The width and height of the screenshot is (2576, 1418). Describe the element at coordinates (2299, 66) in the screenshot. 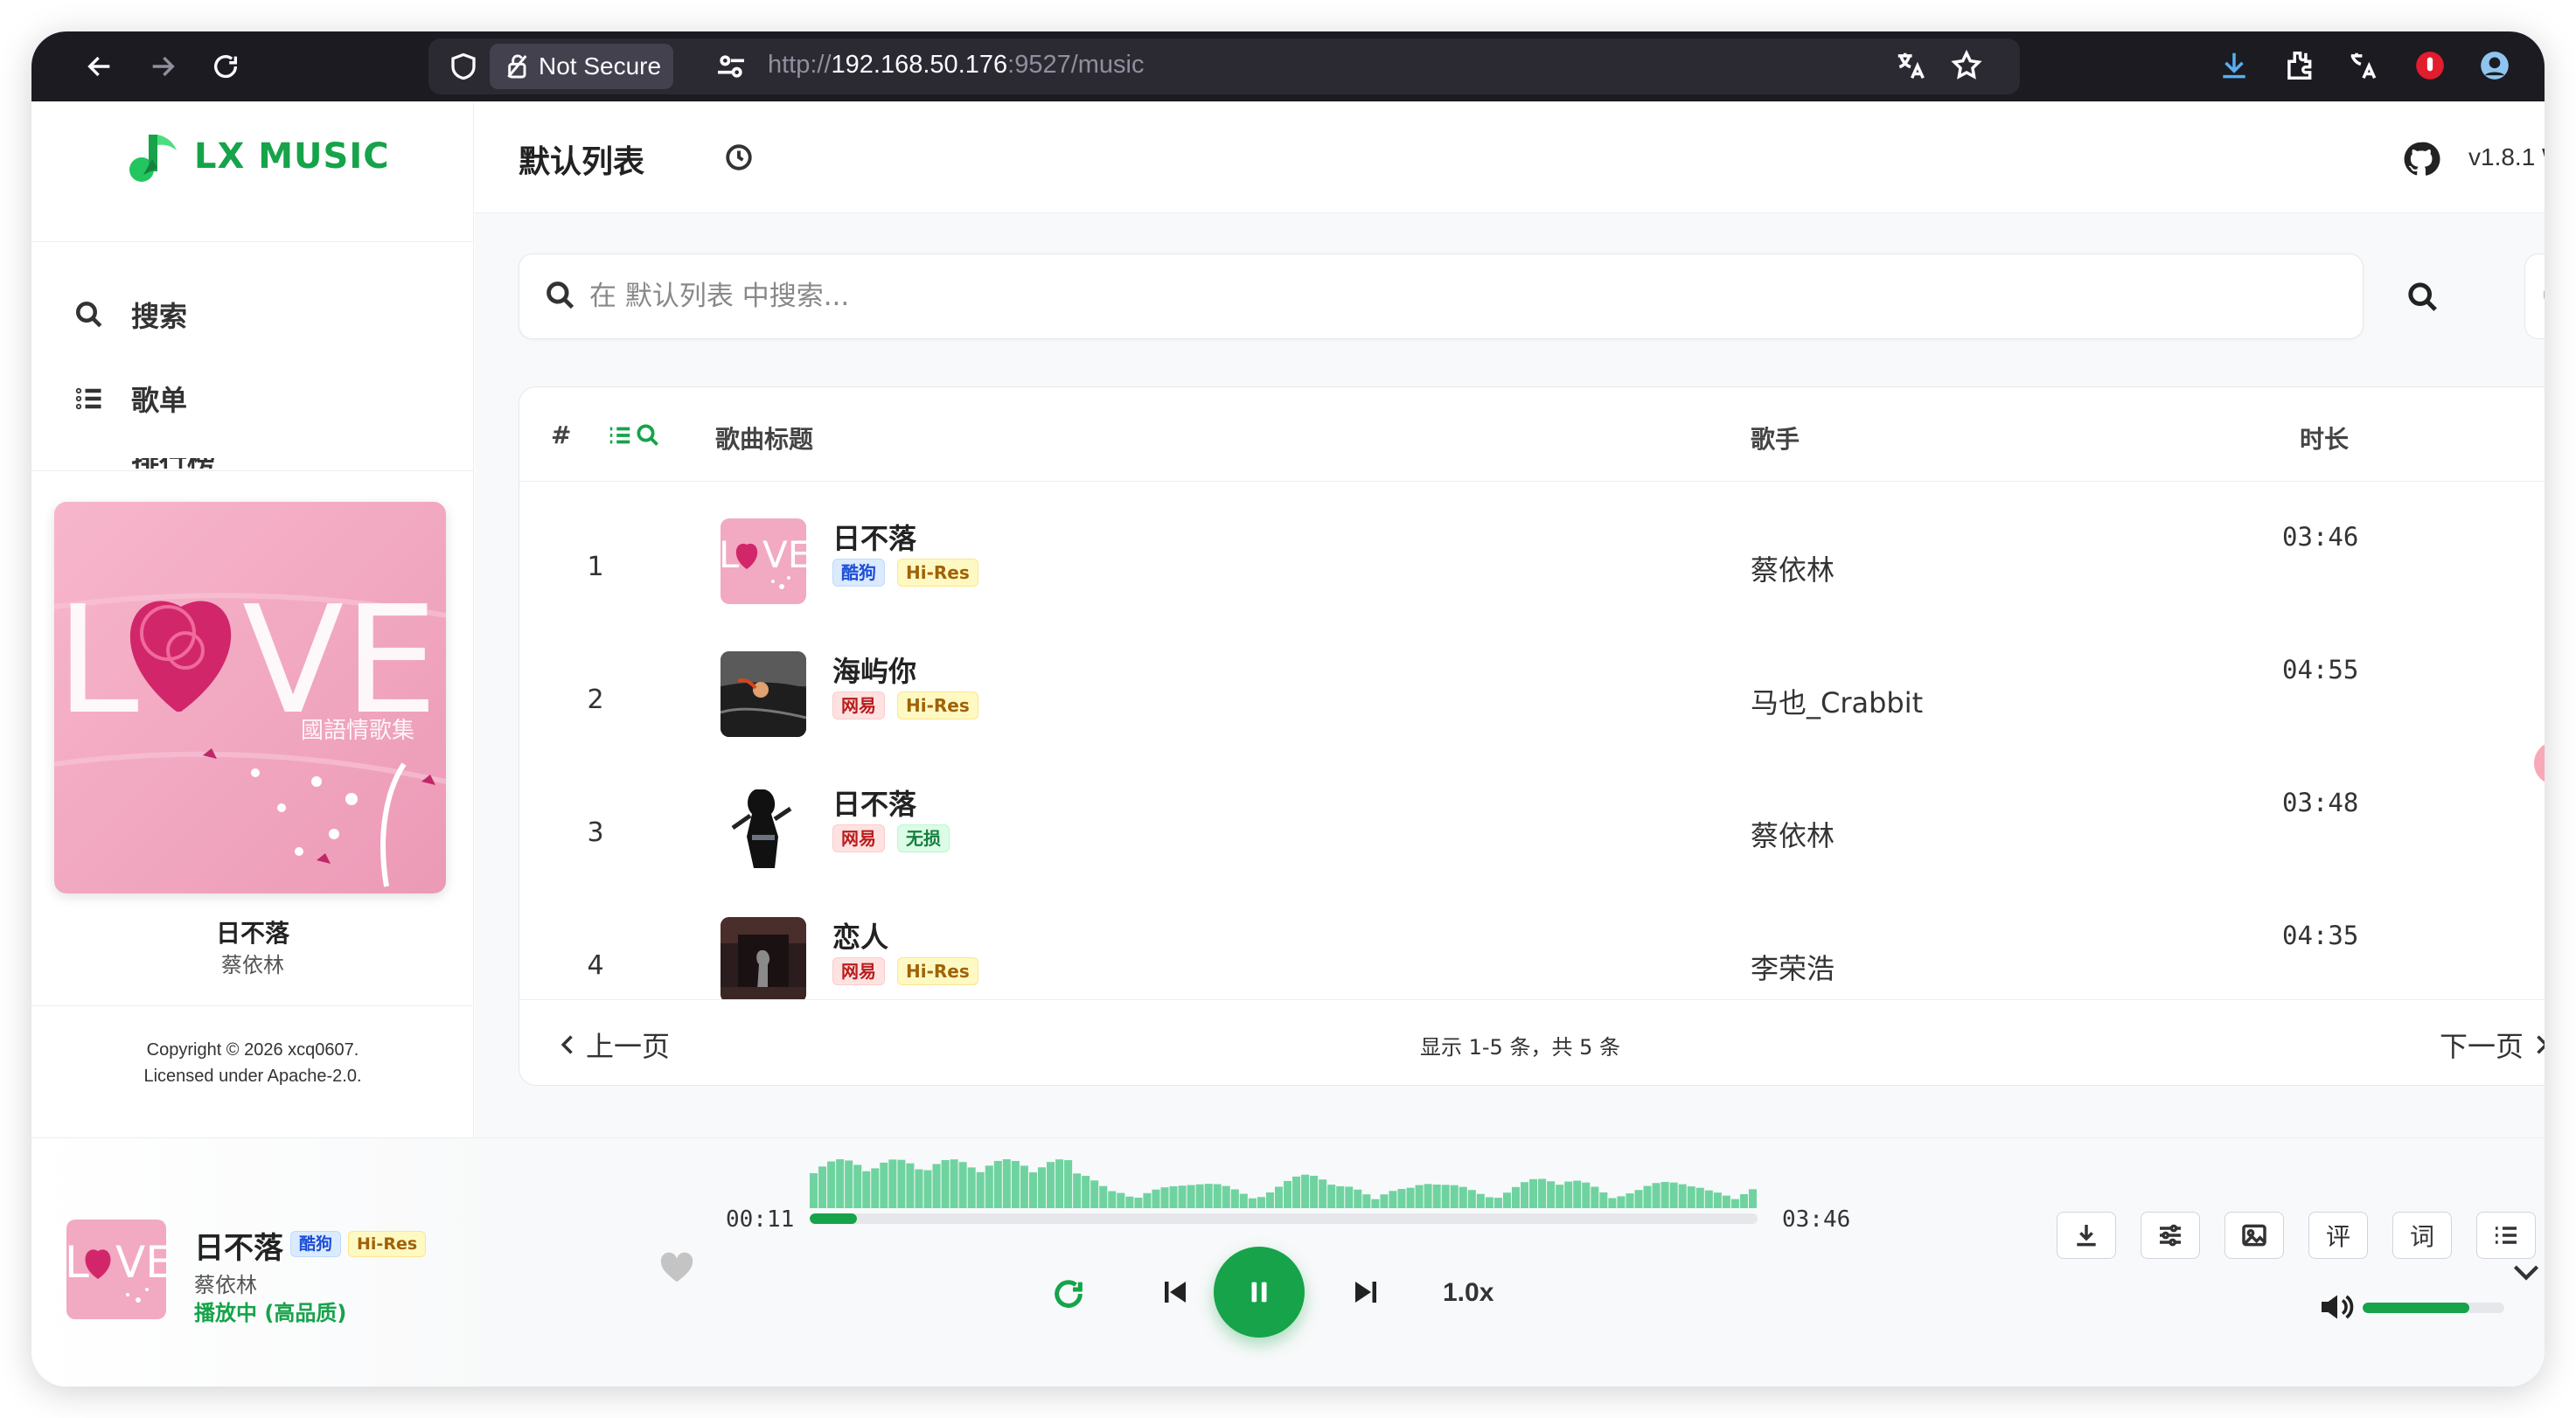

I see `extensions-button` at that location.